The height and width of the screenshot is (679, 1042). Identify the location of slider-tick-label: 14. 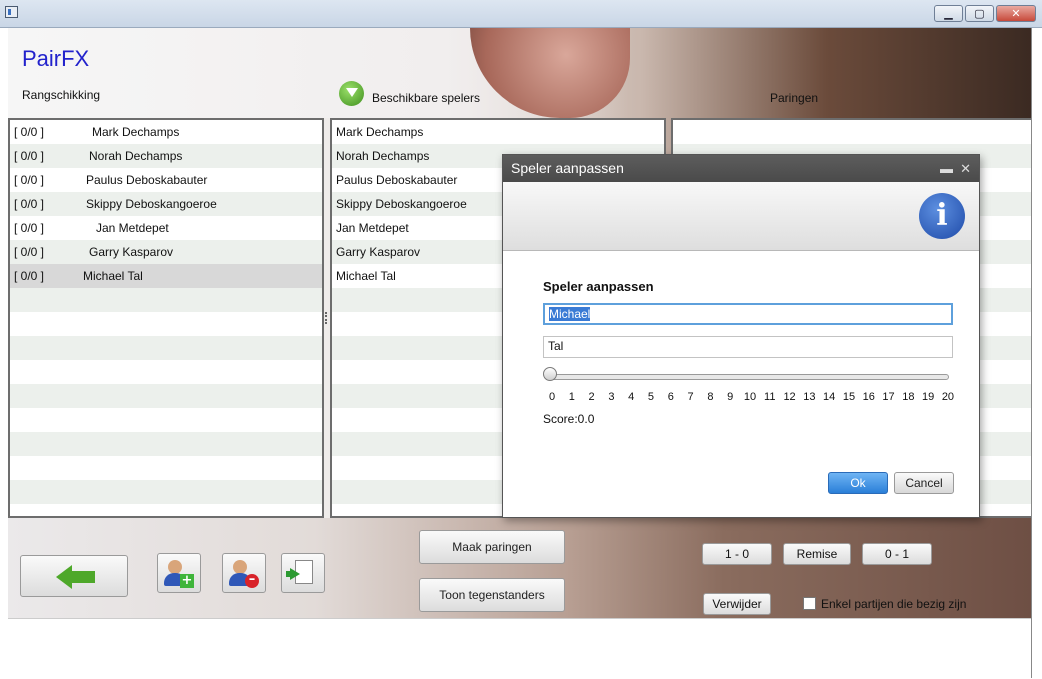
(829, 397).